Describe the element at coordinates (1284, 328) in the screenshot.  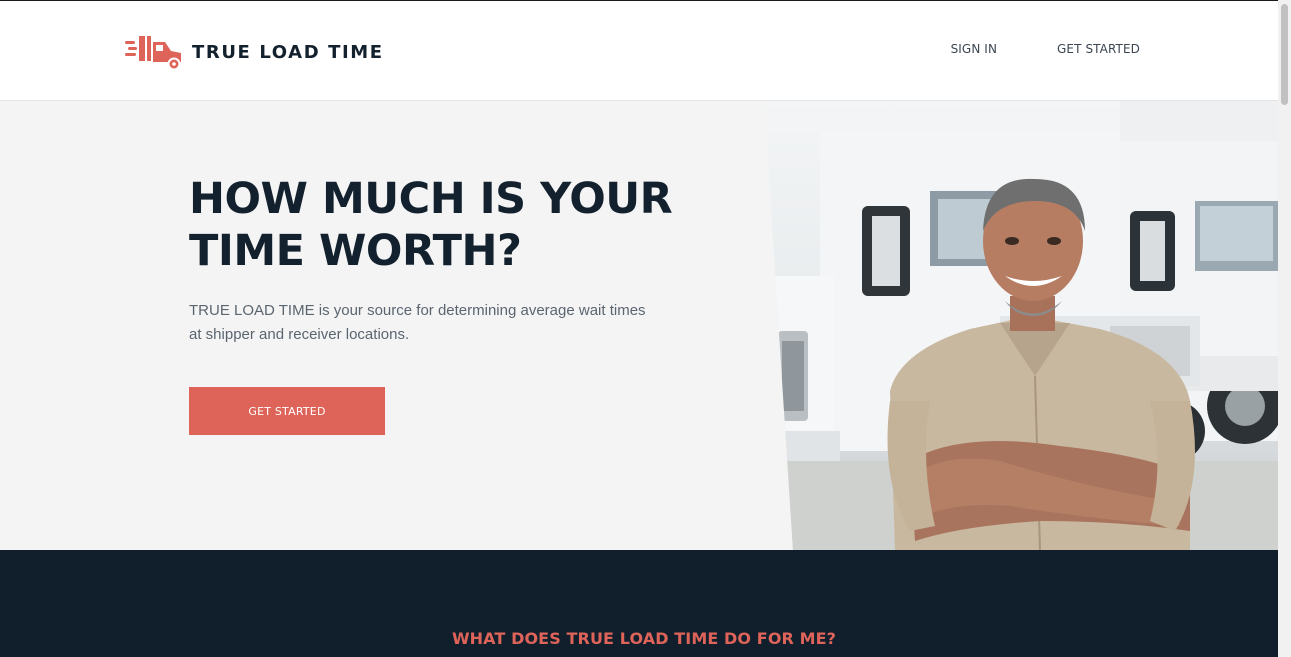
I see `page-scrollbar` at that location.